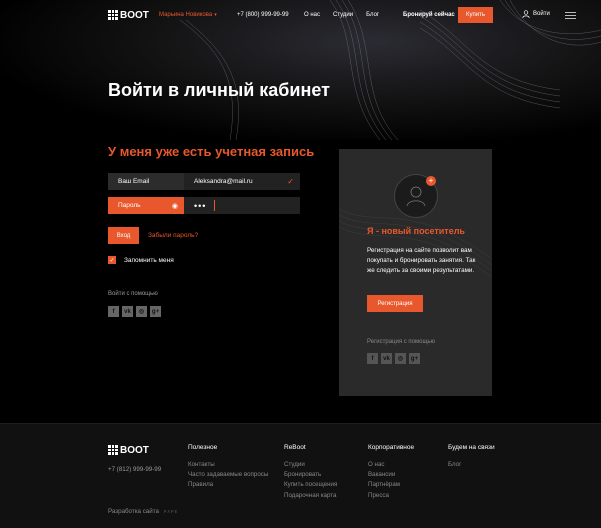  What do you see at coordinates (310, 465) in the screenshot?
I see `footer-link: Студии` at bounding box center [310, 465].